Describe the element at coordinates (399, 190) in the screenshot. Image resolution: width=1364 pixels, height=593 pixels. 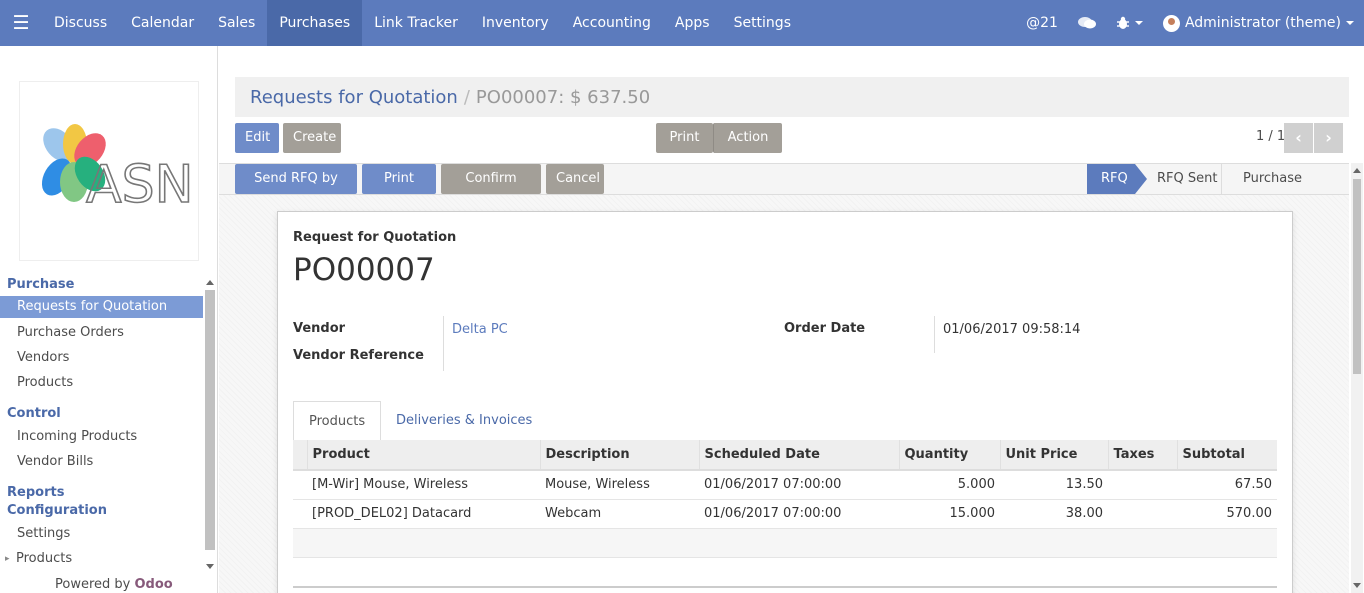
I see `print-rfq-button: Print RFQ` at that location.